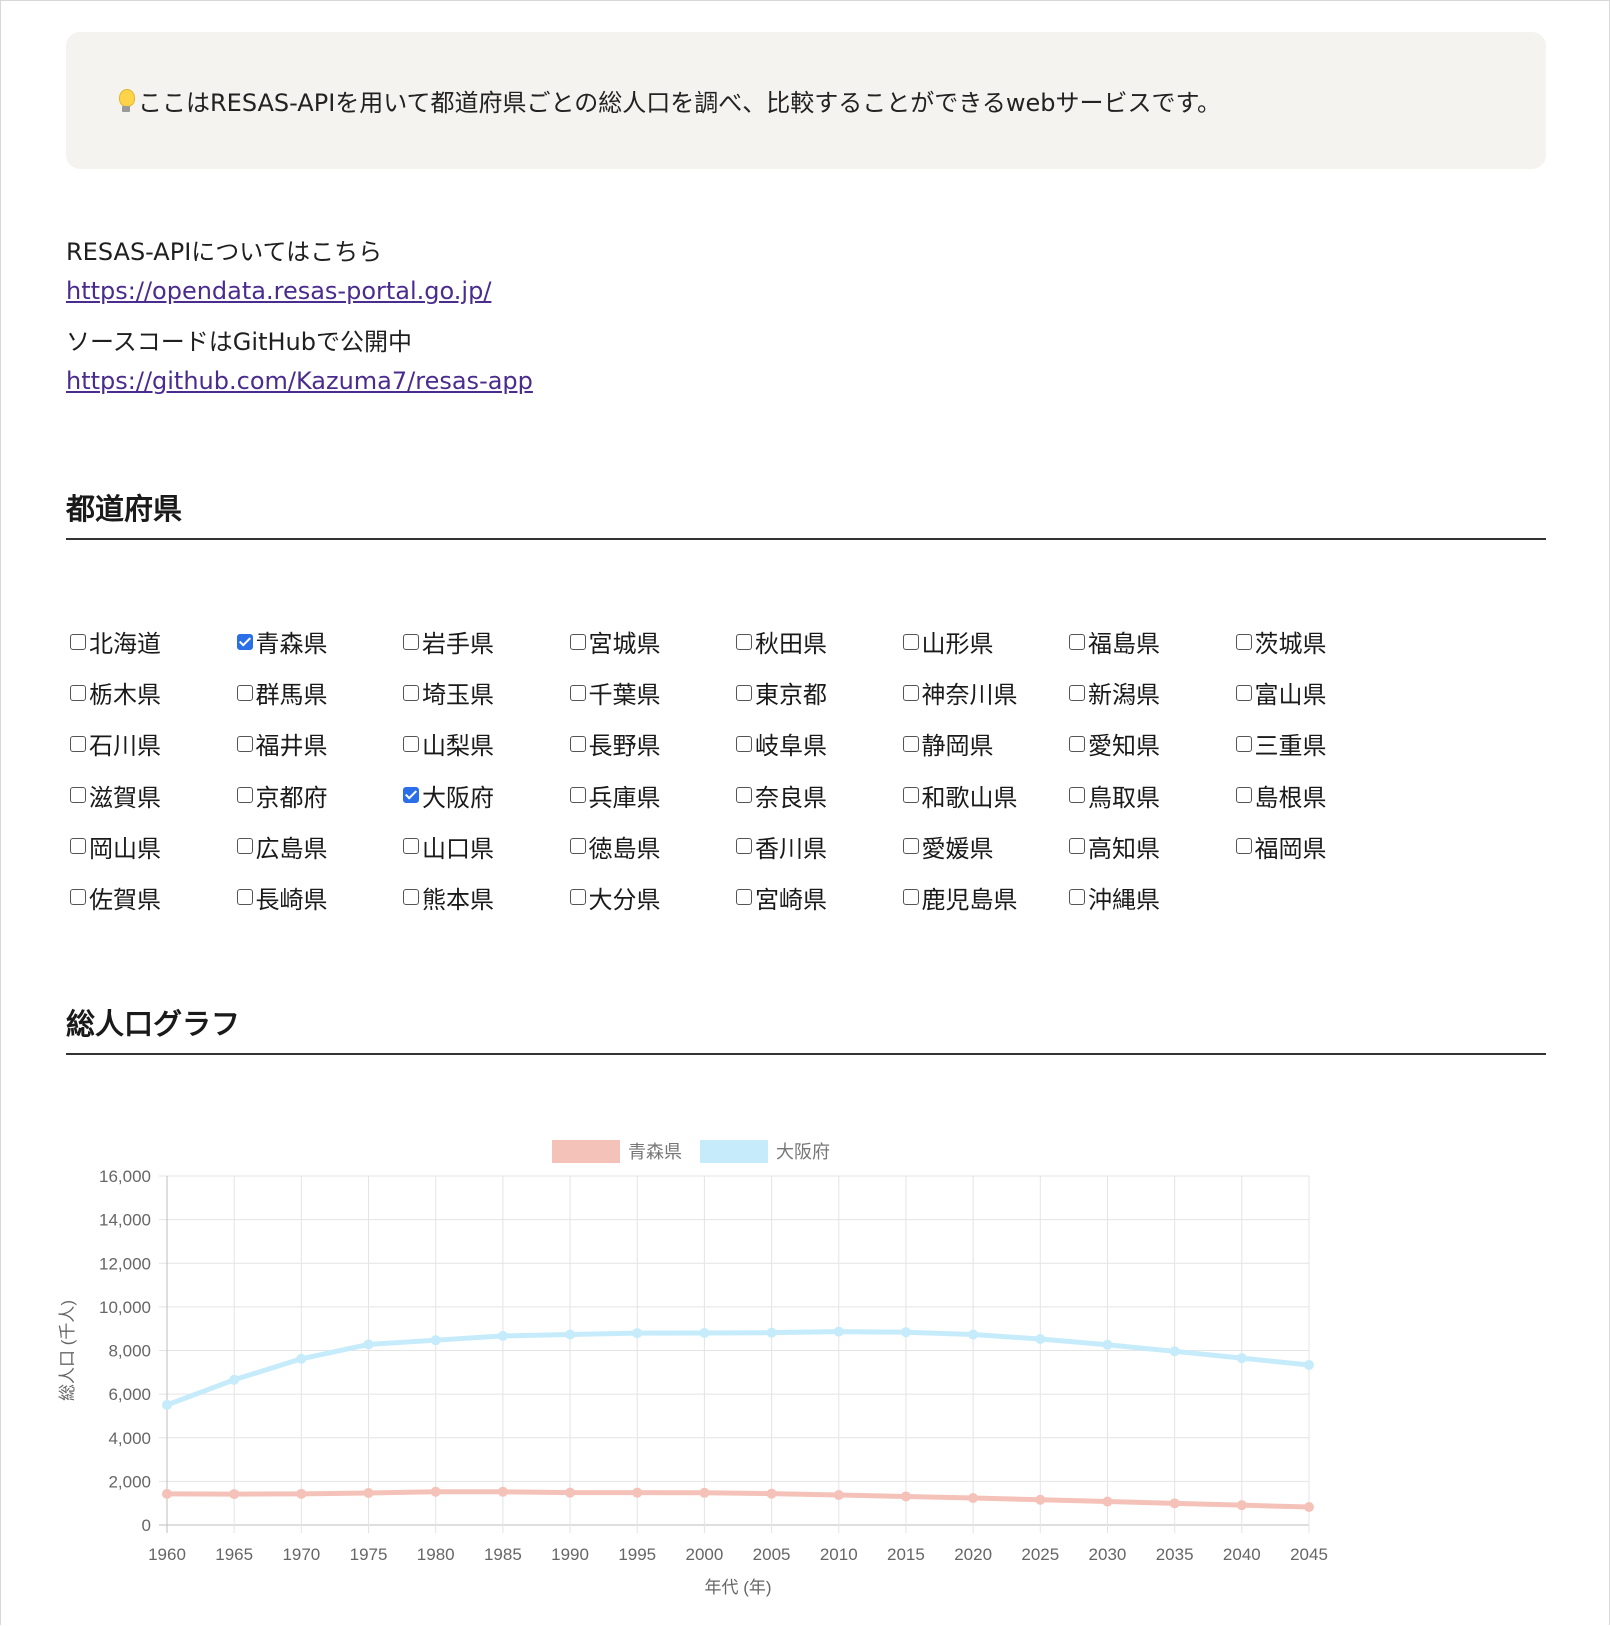  I want to click on prefecture-option: 三重県, so click(1319, 743).